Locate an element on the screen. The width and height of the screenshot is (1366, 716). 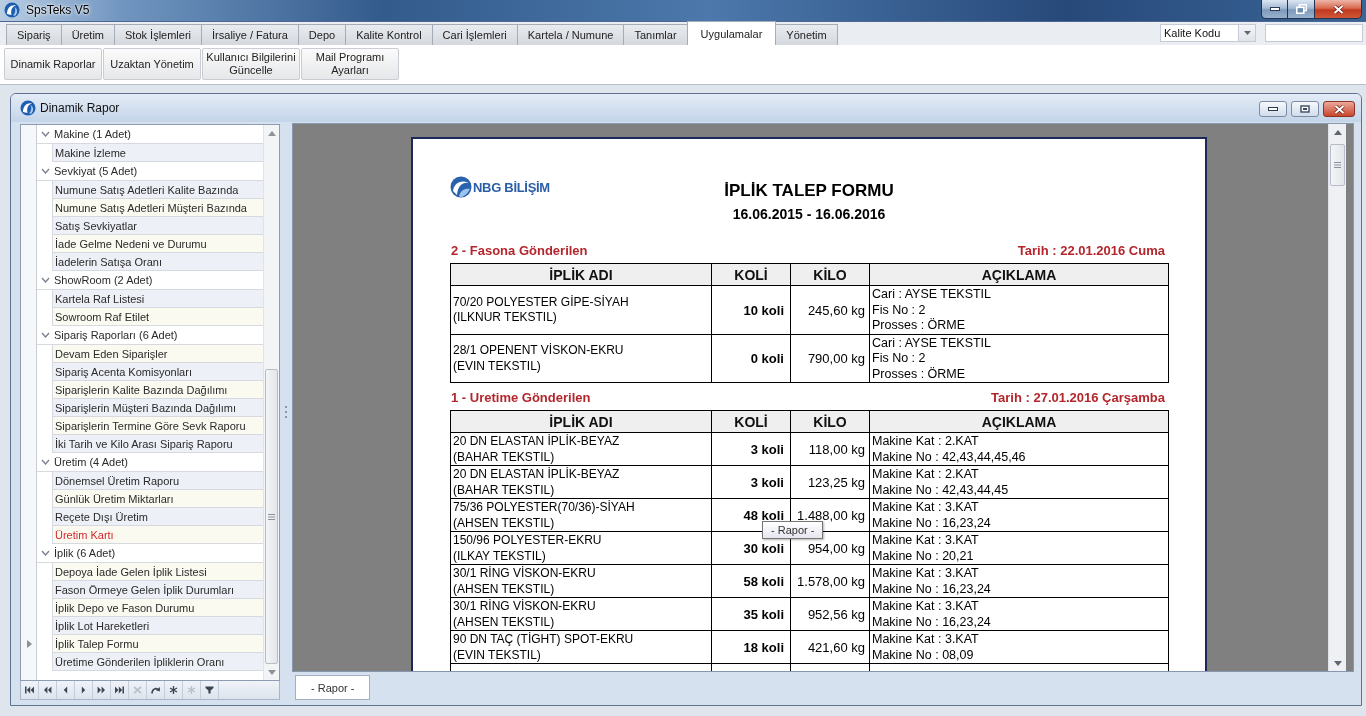
tree-item: Fason Örmeye Gelen İplik Durumları is located at coordinates (157, 590).